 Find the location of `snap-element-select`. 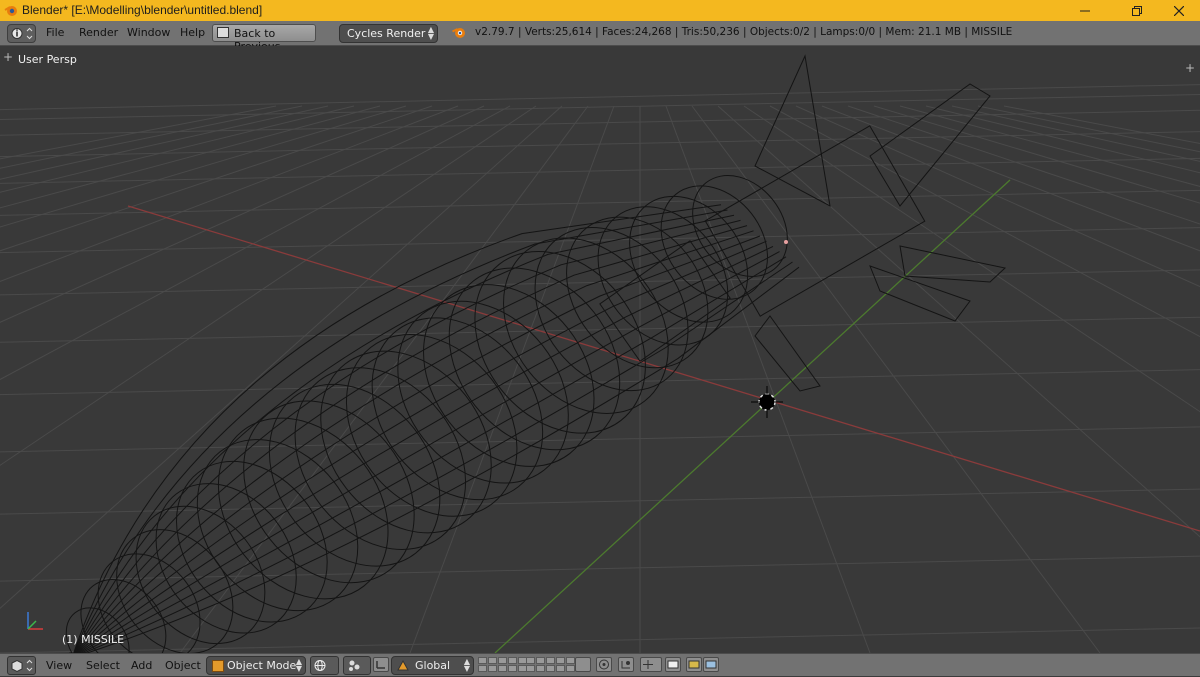

snap-element-select is located at coordinates (651, 664).